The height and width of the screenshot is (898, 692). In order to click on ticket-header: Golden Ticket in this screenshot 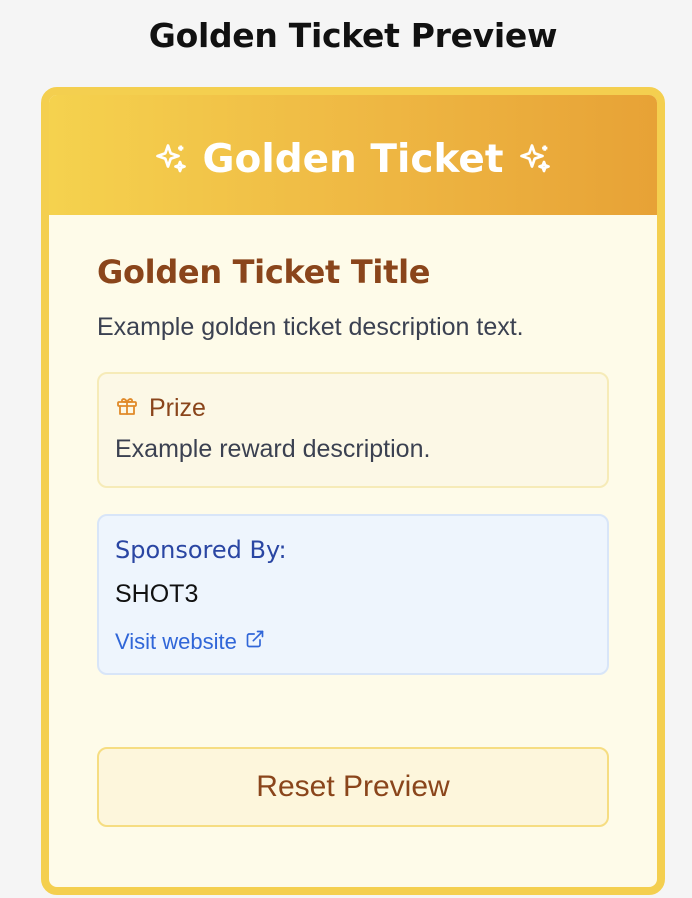, I will do `click(353, 155)`.